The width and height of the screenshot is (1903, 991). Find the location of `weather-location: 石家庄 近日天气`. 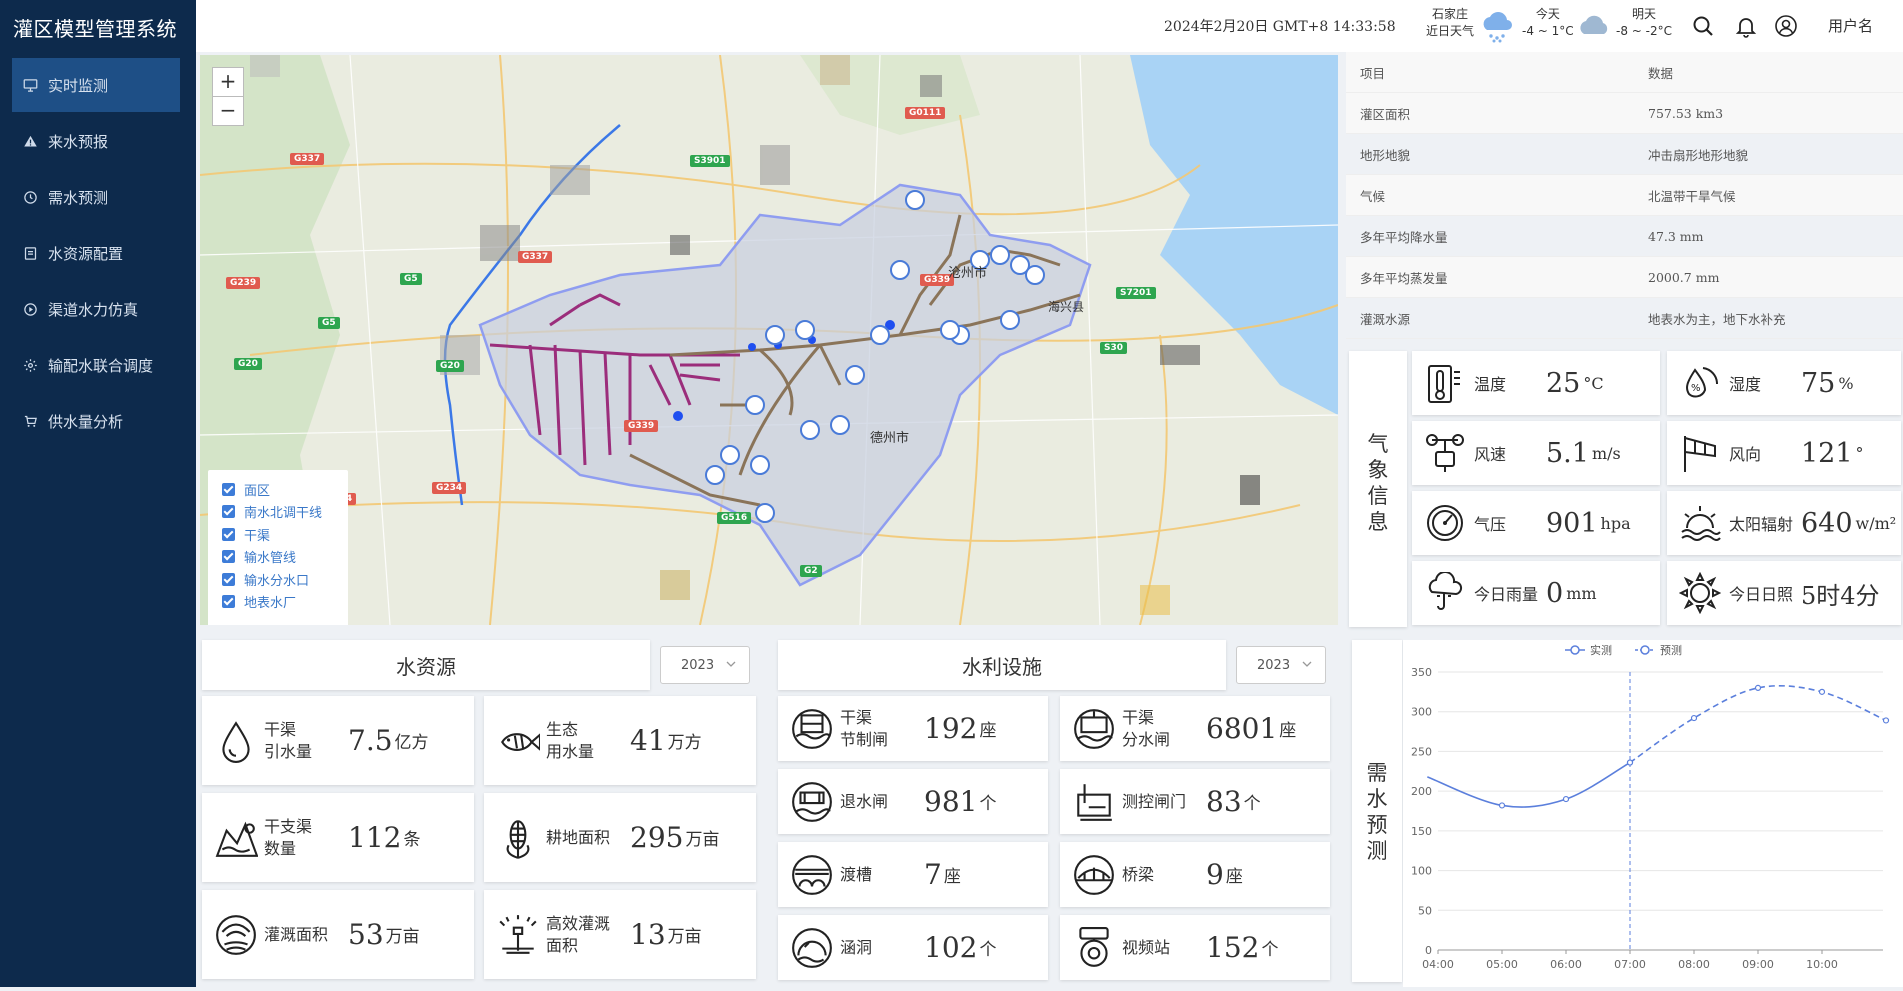

weather-location: 石家庄 近日天气 is located at coordinates (1450, 23).